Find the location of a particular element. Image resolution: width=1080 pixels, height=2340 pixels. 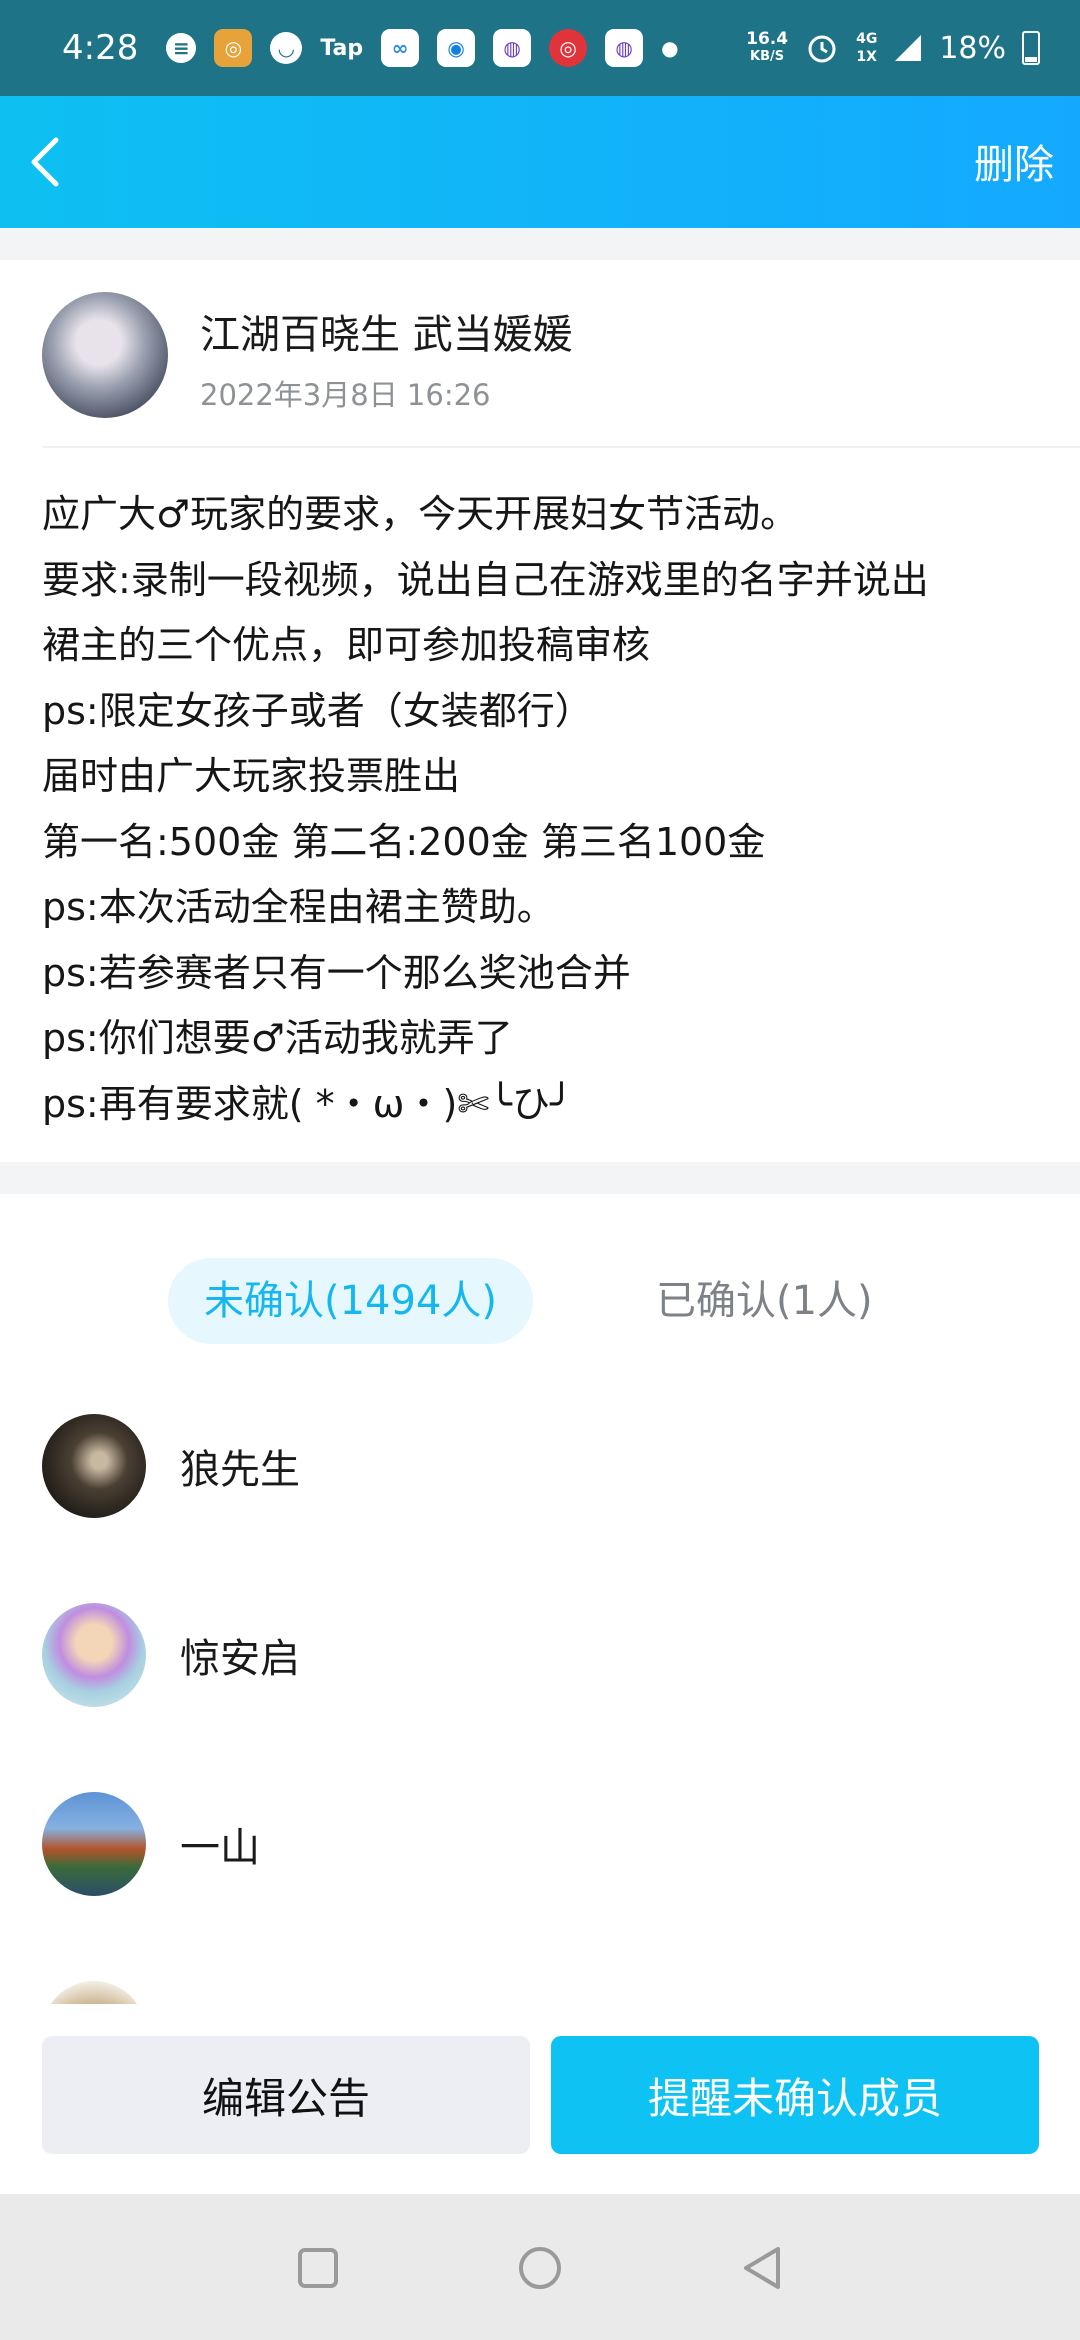

system-nav-bar is located at coordinates (540, 2267).